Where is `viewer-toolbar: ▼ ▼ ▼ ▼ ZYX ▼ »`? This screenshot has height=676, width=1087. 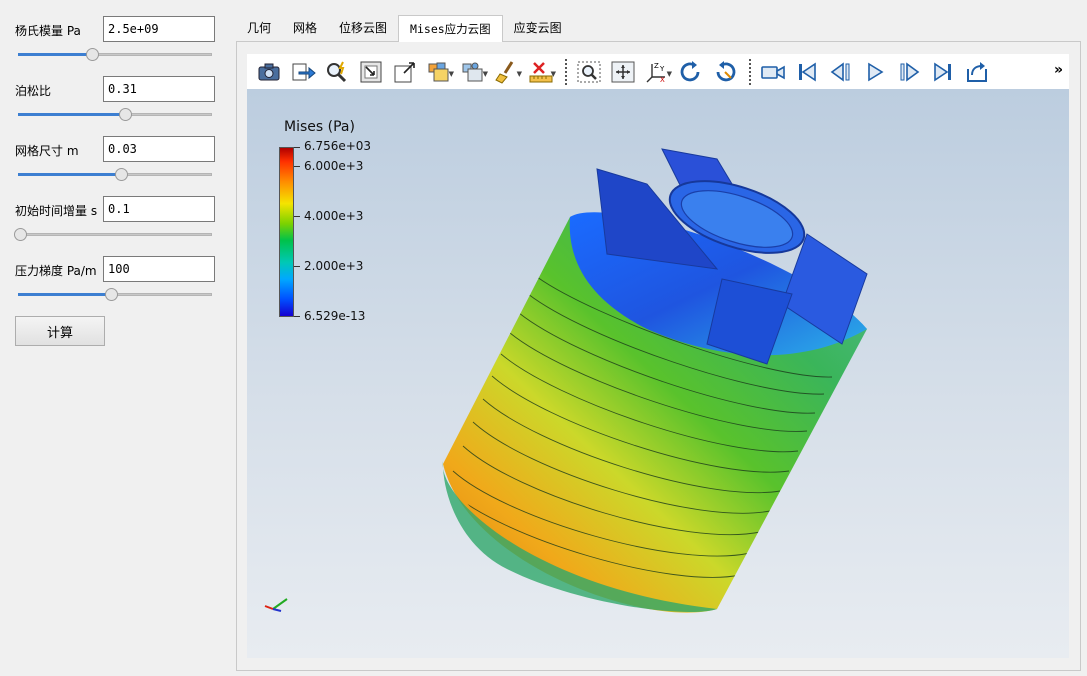
viewer-toolbar: ▼ ▼ ▼ ▼ ZYX ▼ » is located at coordinates (658, 71).